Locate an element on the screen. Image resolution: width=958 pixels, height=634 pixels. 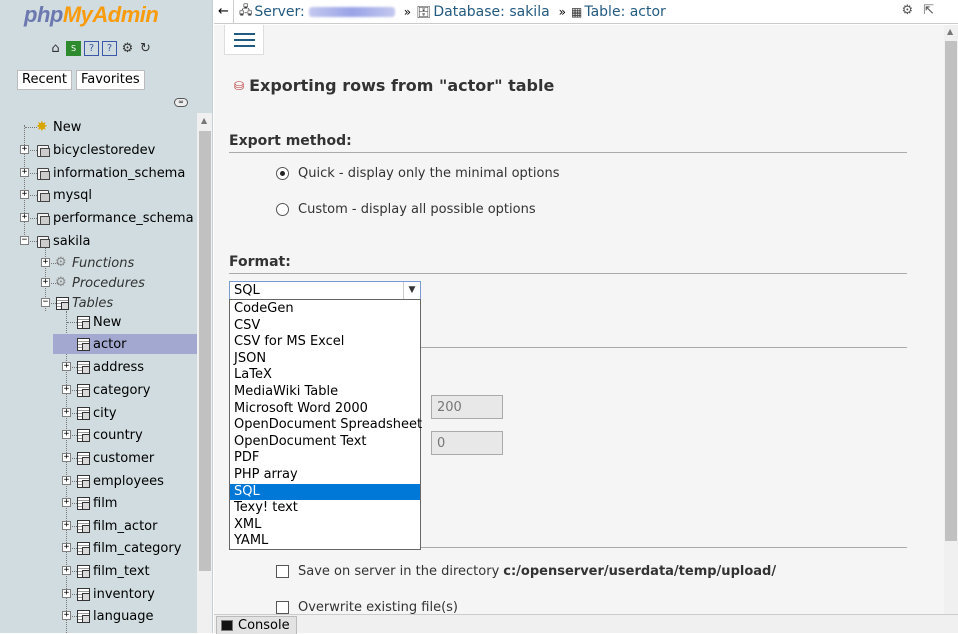
breadcrumb-database: 🗄 Database: sakila is located at coordinates (483, 12).